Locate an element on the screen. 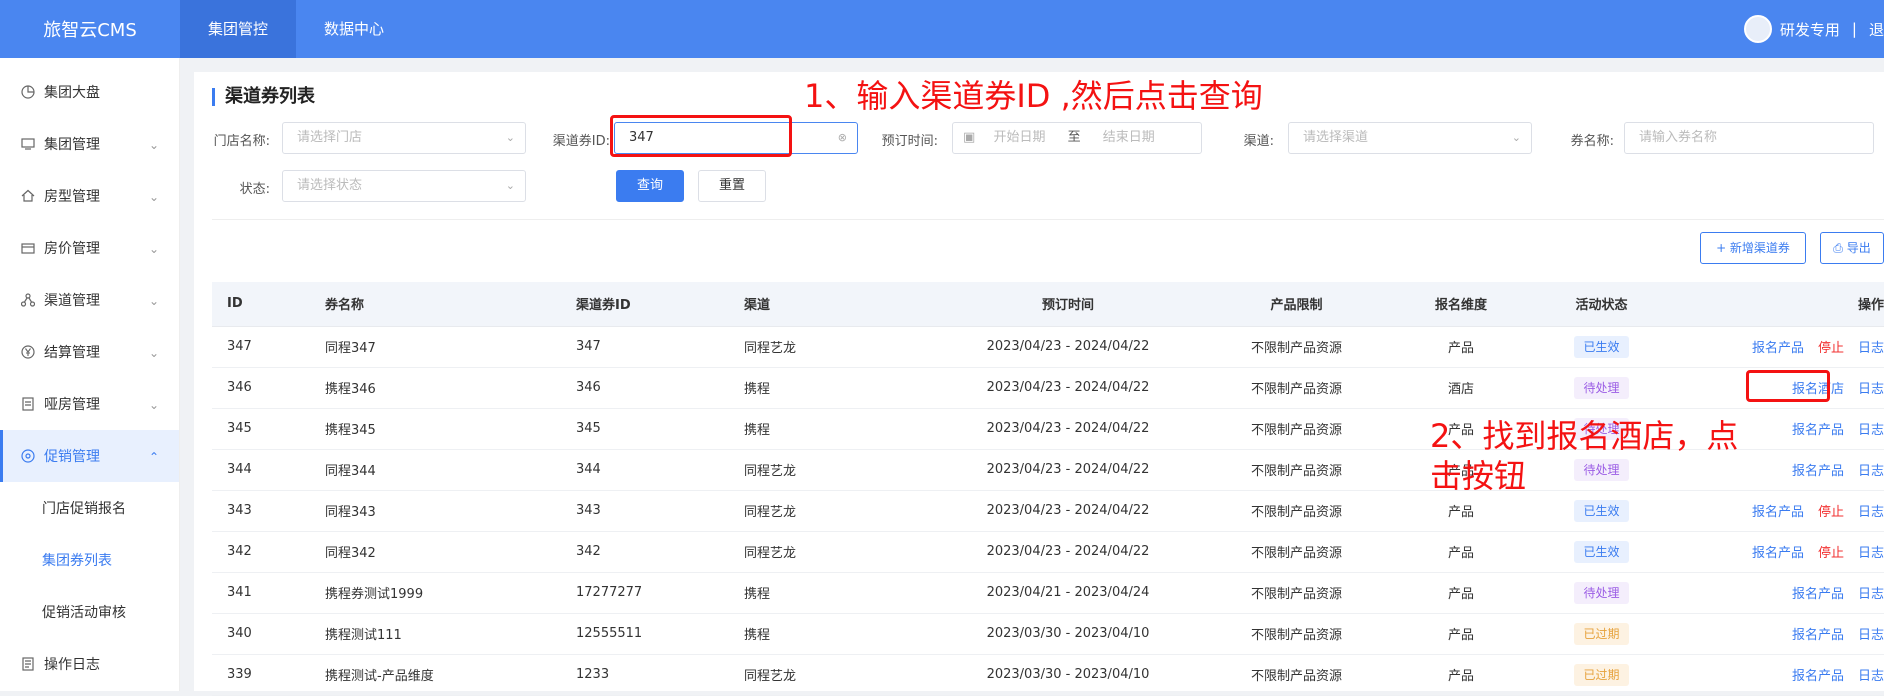  home-icon is located at coordinates (28, 196).